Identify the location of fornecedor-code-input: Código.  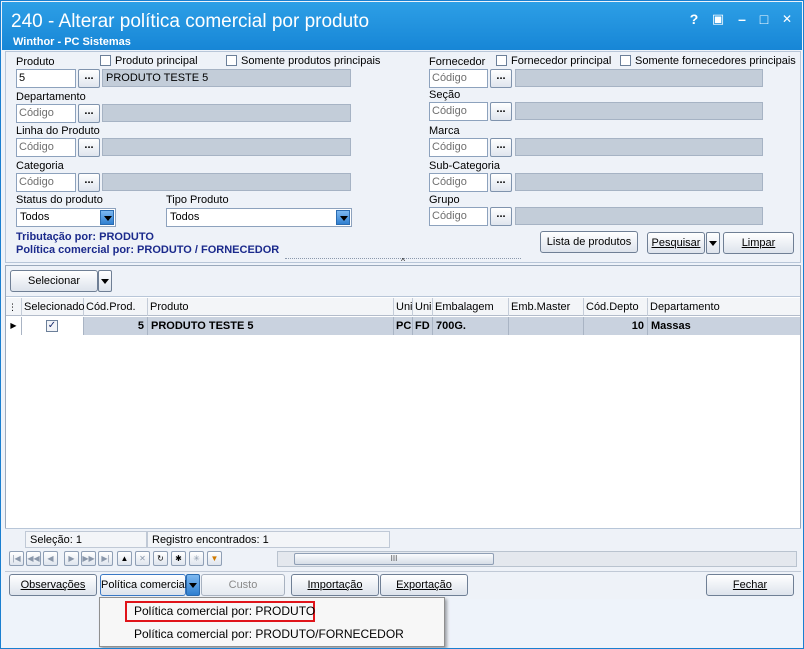
(458, 78).